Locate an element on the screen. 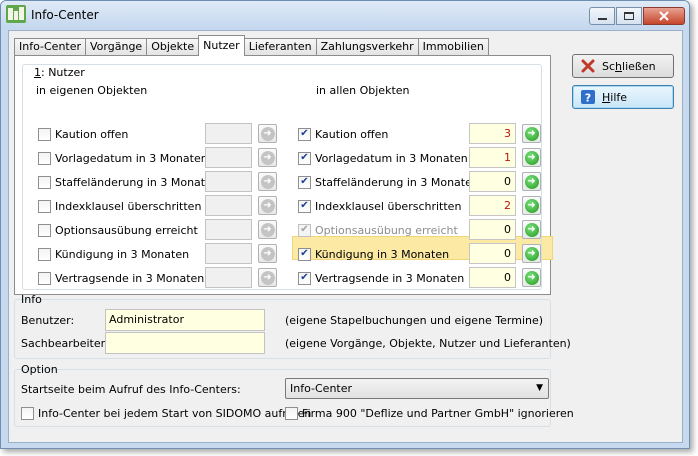 The height and width of the screenshot is (456, 698). all-row: ✔ Kaution offen is located at coordinates (343, 134).